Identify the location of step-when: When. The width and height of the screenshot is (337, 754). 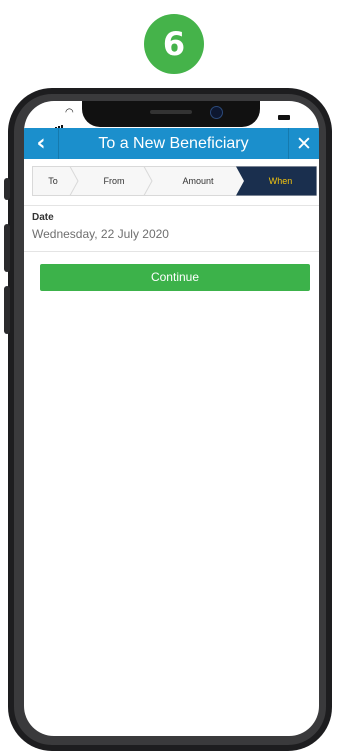
(280, 181).